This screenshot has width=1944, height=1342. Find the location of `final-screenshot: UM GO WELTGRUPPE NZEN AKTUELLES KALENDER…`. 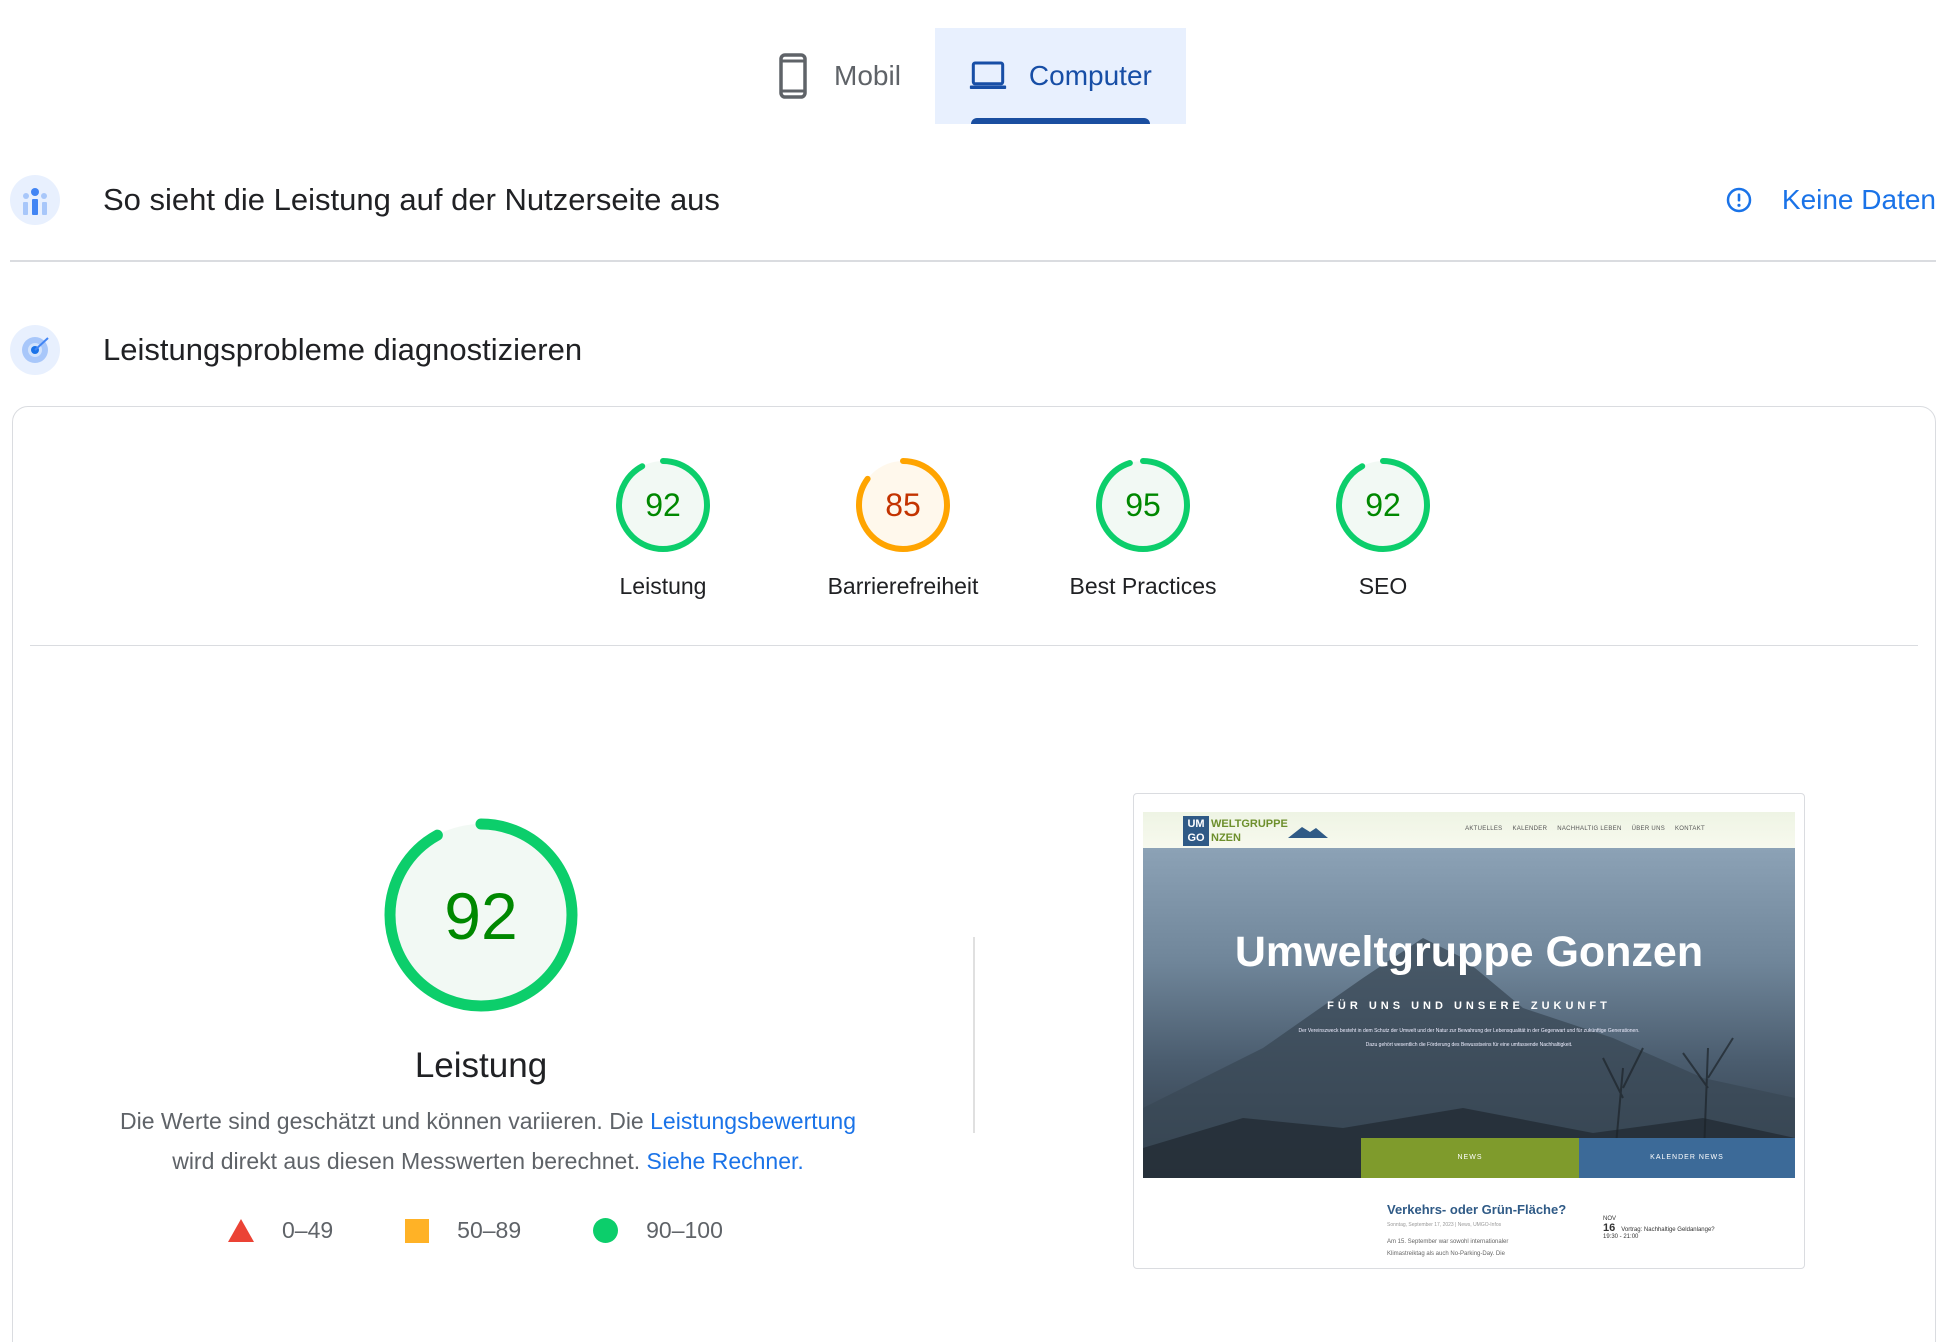

final-screenshot: UM GO WELTGRUPPE NZEN AKTUELLES KALENDER… is located at coordinates (1469, 1031).